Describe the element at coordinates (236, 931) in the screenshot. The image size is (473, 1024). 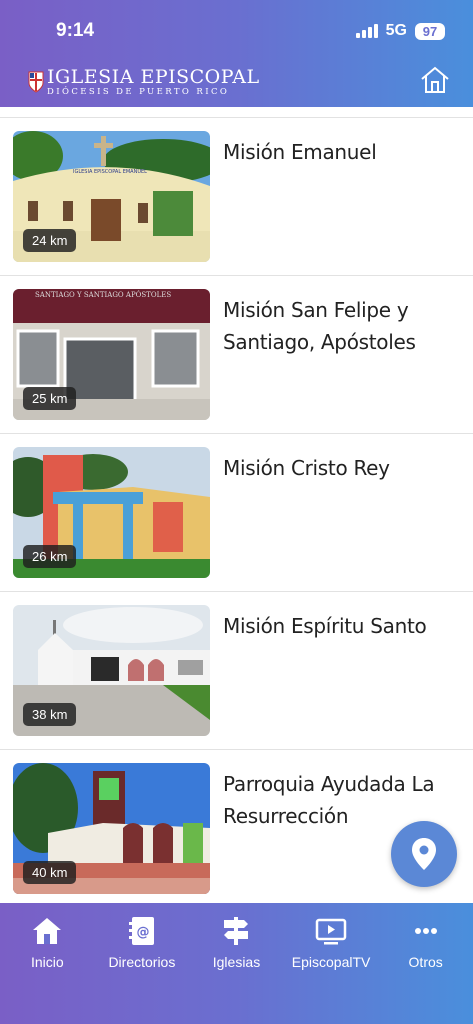
I see `signpost-icon` at that location.